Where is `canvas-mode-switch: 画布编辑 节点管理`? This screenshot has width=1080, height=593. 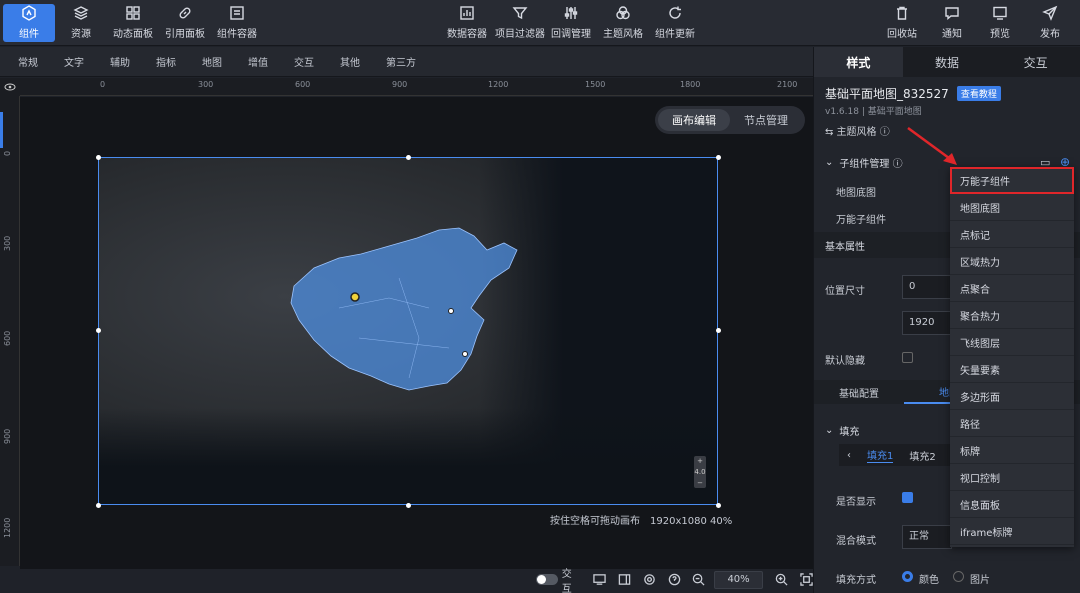 canvas-mode-switch: 画布编辑 节点管理 is located at coordinates (730, 120).